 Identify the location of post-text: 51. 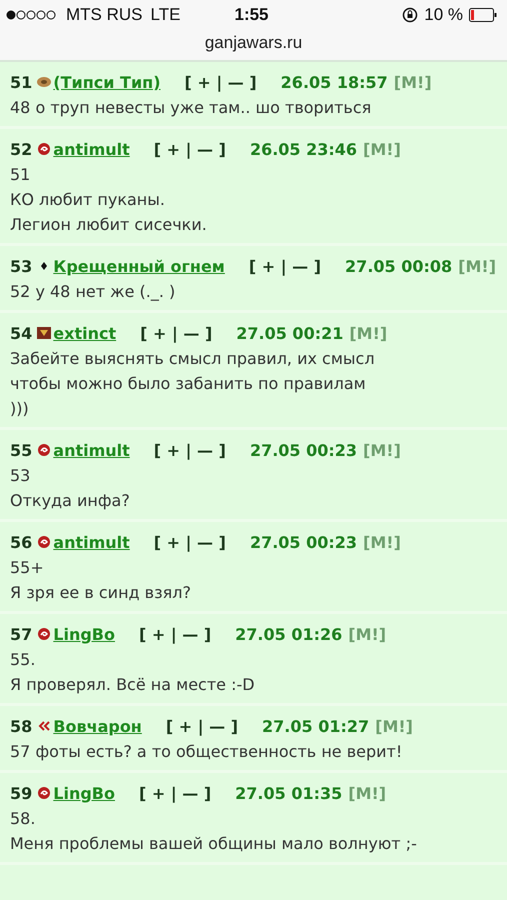
(21, 175).